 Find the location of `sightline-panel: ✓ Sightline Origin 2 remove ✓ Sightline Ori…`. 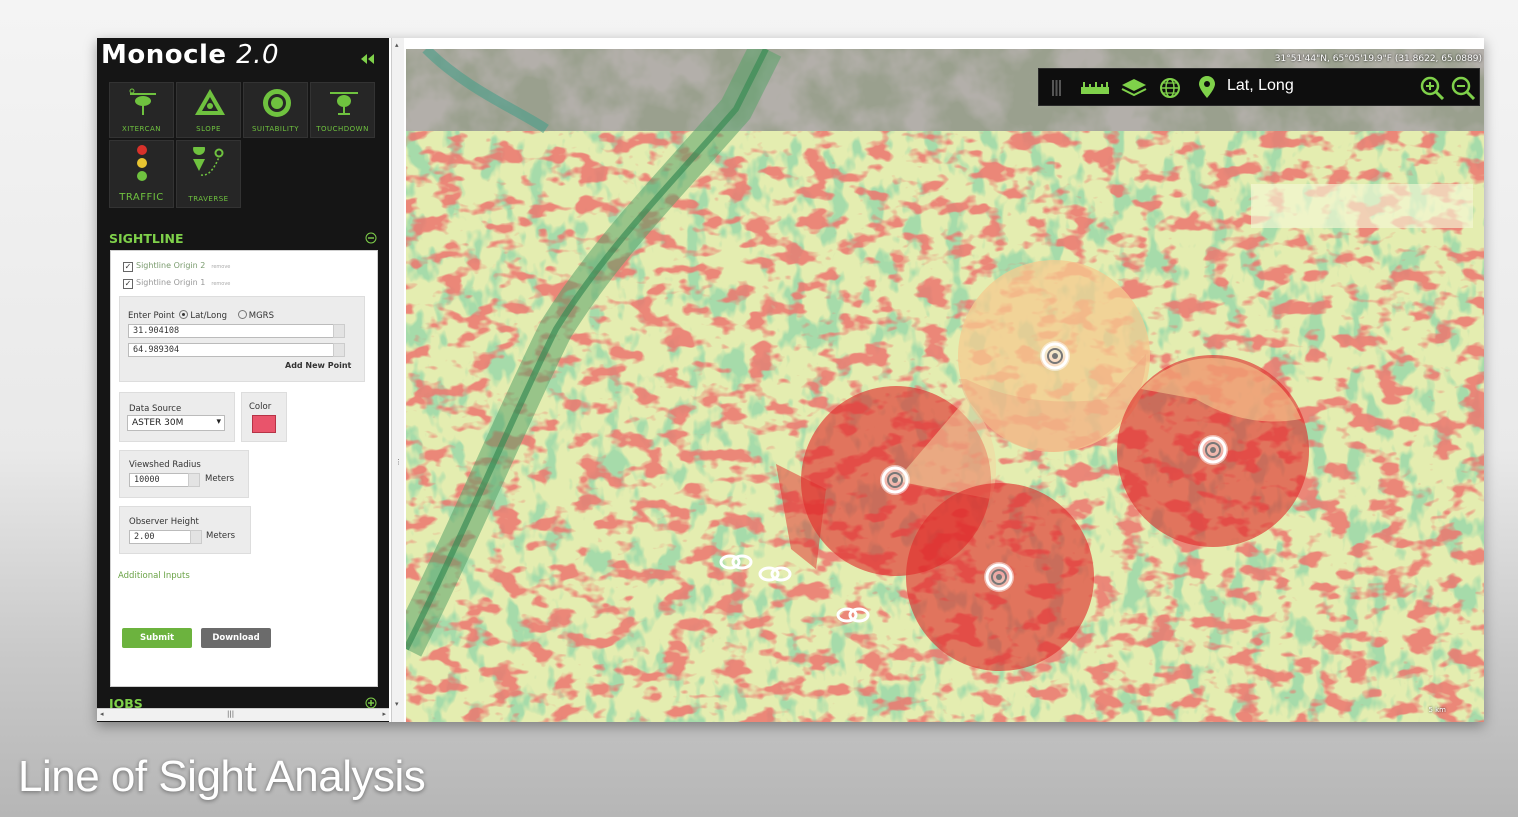

sightline-panel: ✓ Sightline Origin 2 remove ✓ Sightline Ori… is located at coordinates (244, 468).